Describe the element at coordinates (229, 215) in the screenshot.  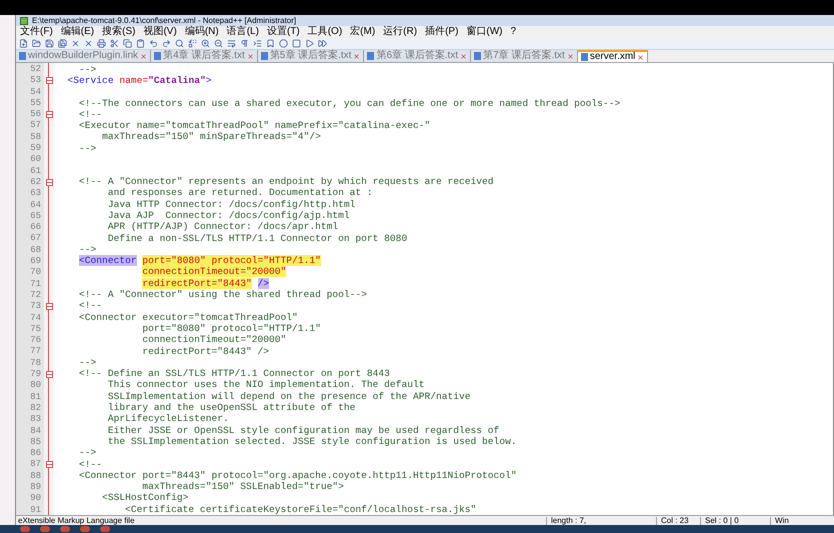
I see `code-text: Java AJP Connector: /docs/config/ajp.html` at that location.